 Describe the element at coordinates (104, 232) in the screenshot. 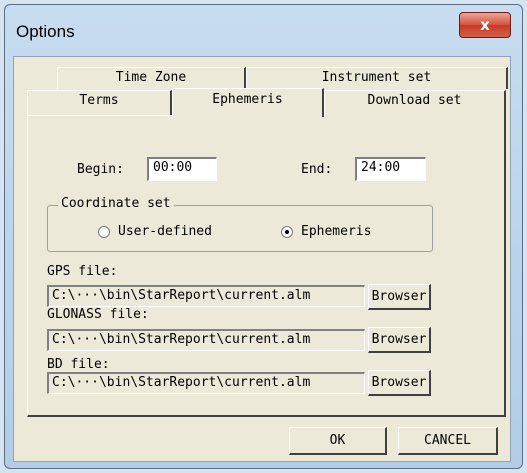

I see `radio-circle-icon` at that location.